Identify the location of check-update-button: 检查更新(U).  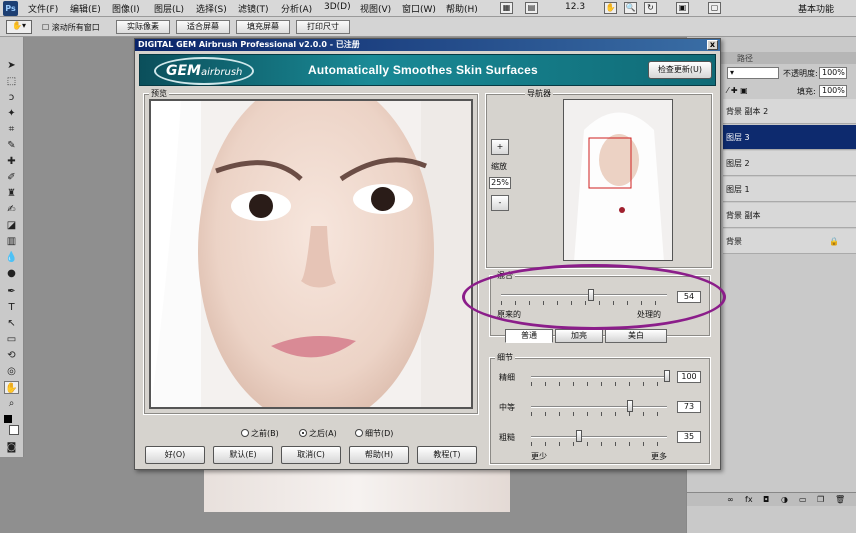
(680, 70).